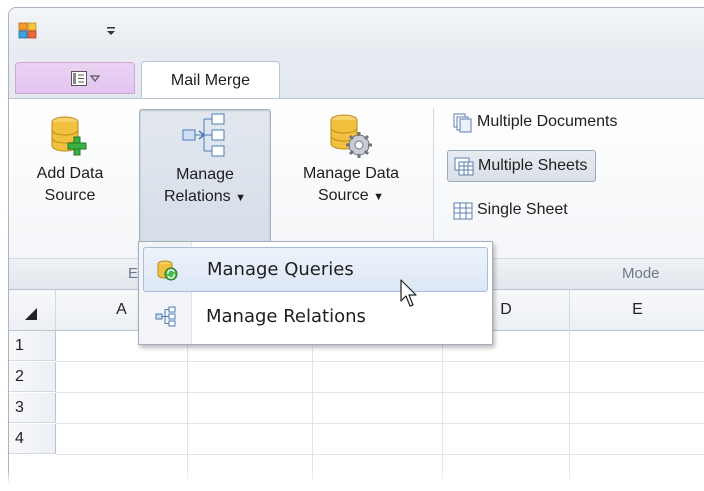 This screenshot has width=704, height=491. I want to click on manage-relations-dropdown: Manage Queries Manage Relations, so click(315, 293).